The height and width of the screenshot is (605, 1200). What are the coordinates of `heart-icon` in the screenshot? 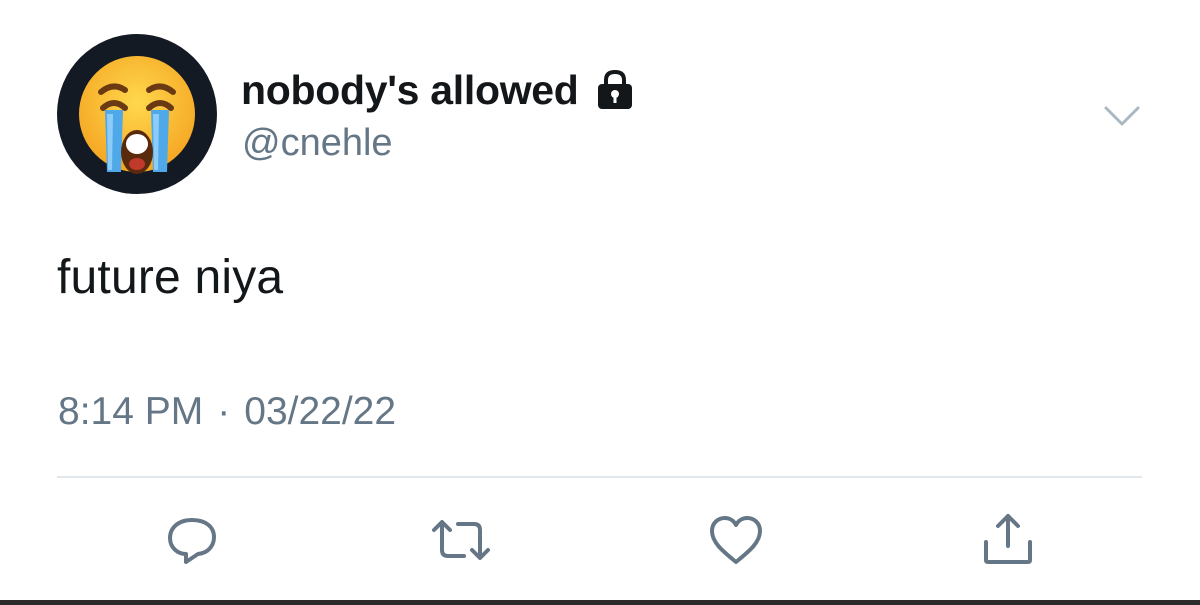 It's located at (736, 540).